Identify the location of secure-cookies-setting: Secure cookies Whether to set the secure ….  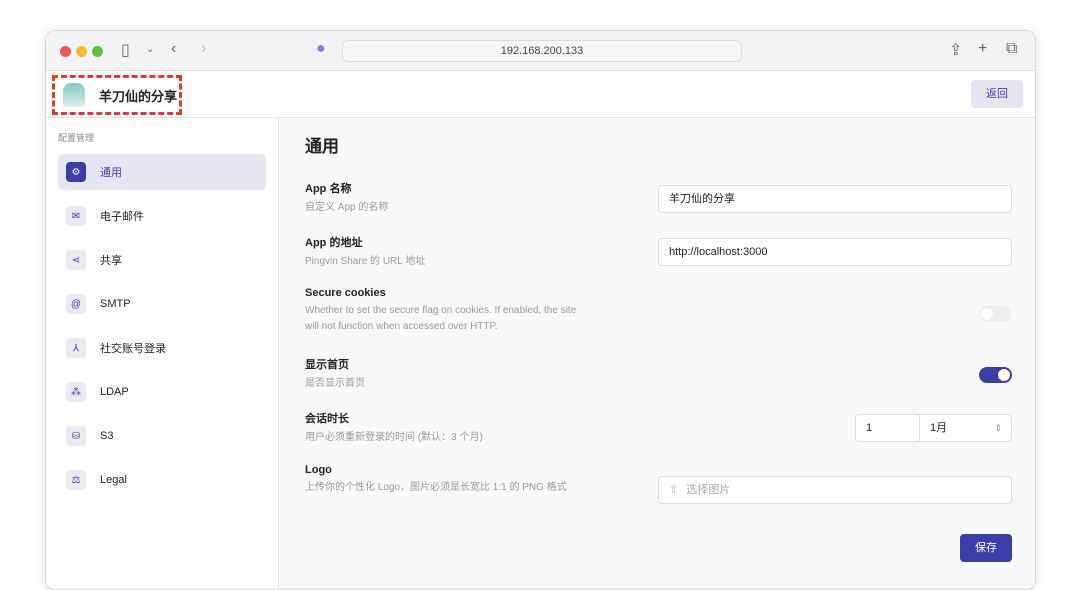
(655, 311).